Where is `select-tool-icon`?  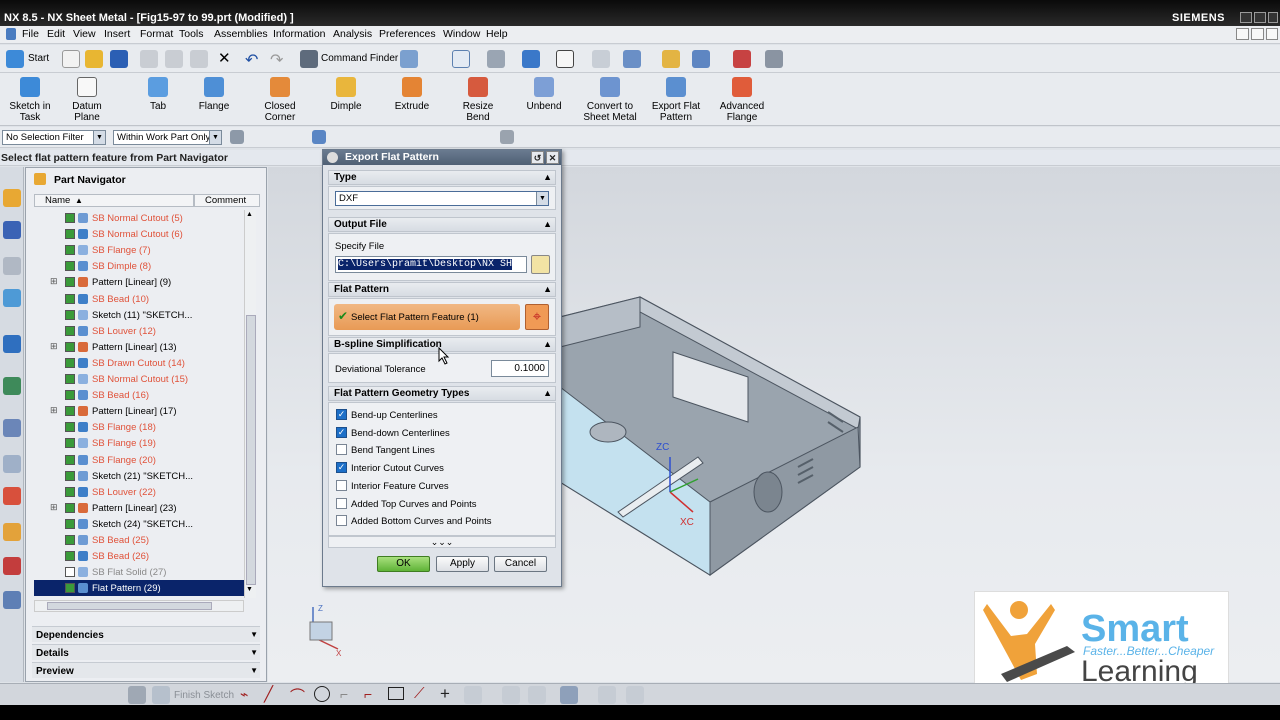
select-tool-icon is located at coordinates (237, 137).